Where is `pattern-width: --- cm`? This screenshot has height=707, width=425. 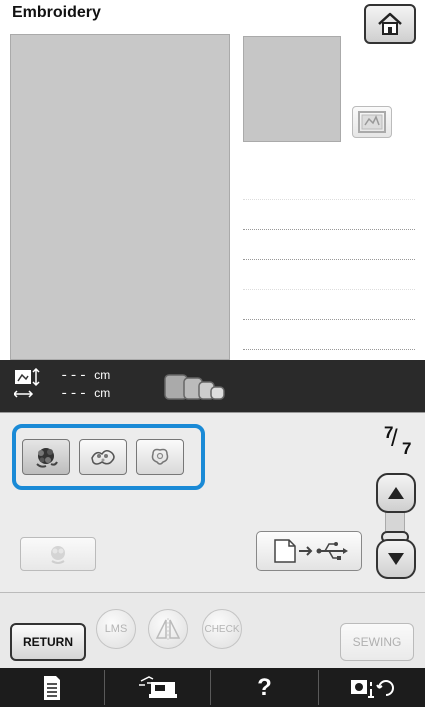 pattern-width: --- cm is located at coordinates (85, 394).